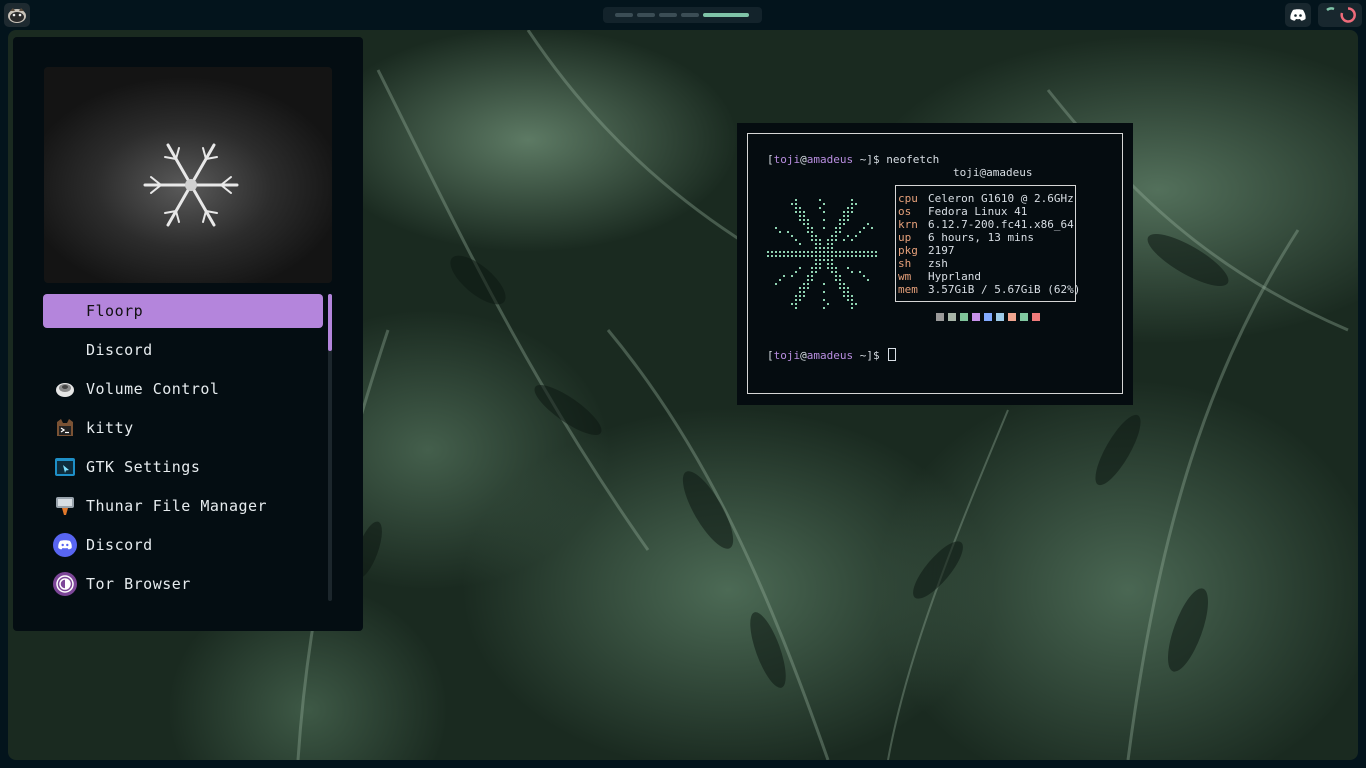 The width and height of the screenshot is (1366, 768). I want to click on info-value: 2197, so click(941, 250).